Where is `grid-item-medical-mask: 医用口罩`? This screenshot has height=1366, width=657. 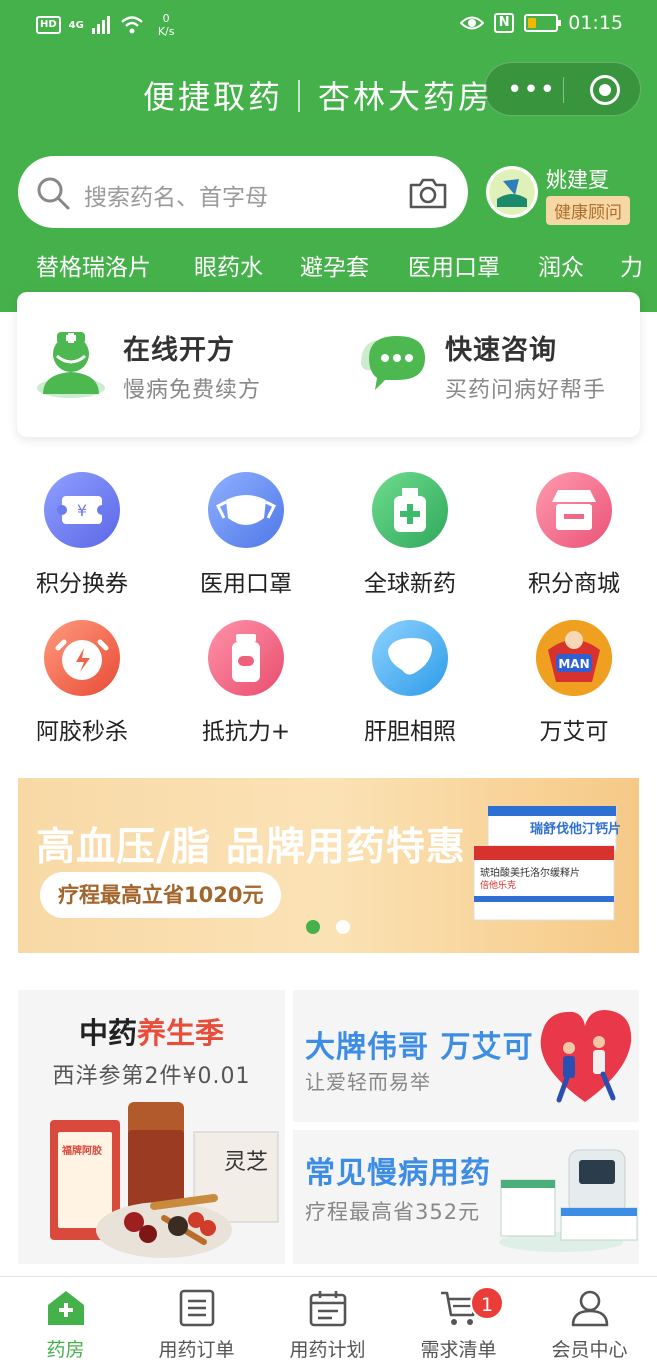 grid-item-medical-mask: 医用口罩 is located at coordinates (246, 537).